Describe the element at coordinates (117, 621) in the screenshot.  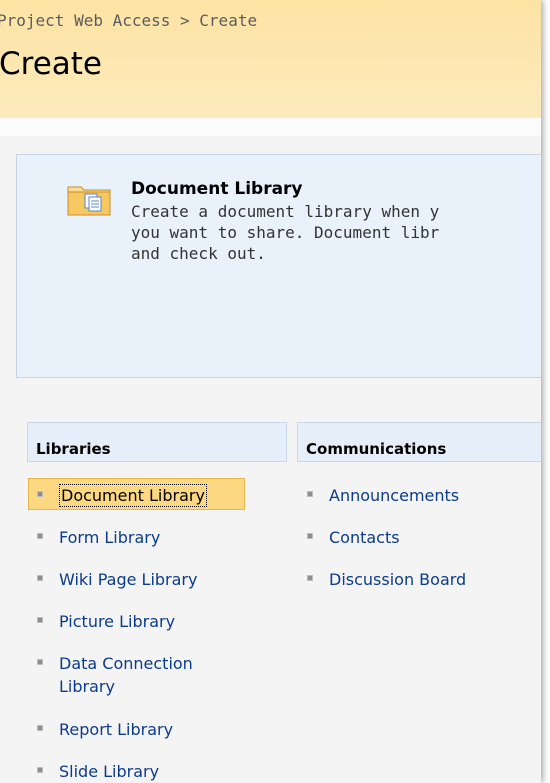
I see `create-item-label: Picture Library` at that location.